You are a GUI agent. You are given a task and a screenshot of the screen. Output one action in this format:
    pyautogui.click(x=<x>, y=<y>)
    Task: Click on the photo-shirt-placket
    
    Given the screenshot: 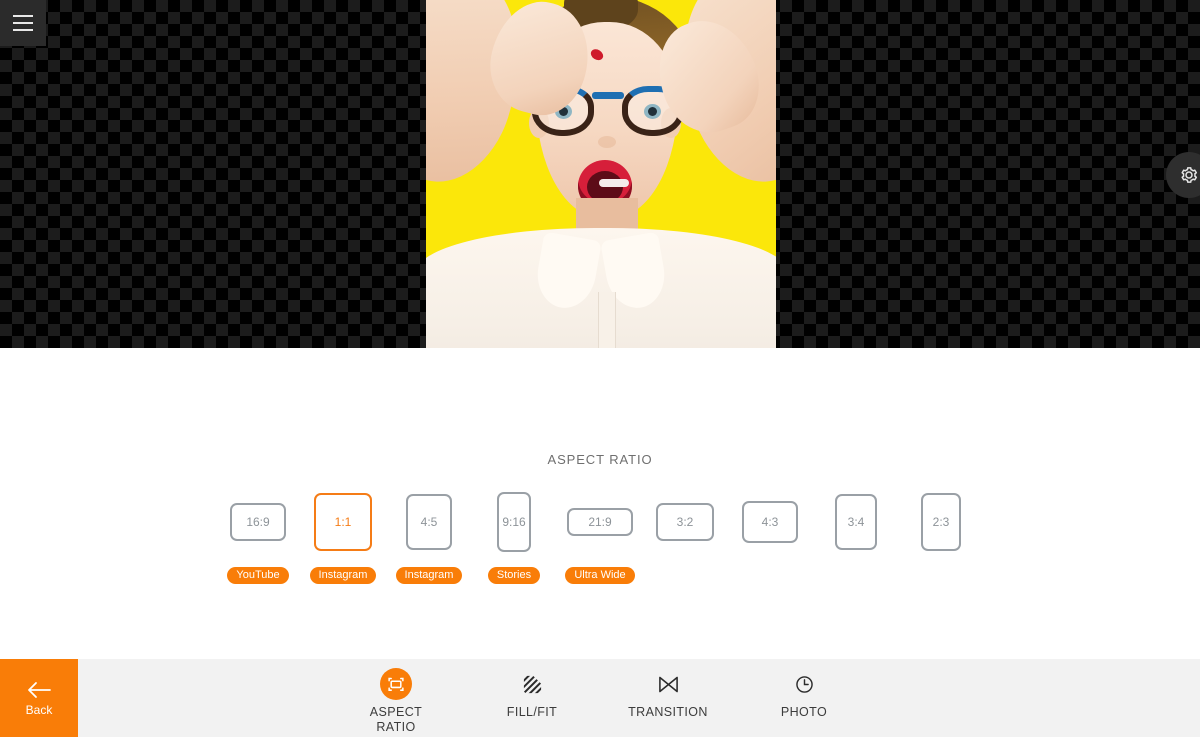 What is the action you would take?
    pyautogui.click(x=607, y=320)
    